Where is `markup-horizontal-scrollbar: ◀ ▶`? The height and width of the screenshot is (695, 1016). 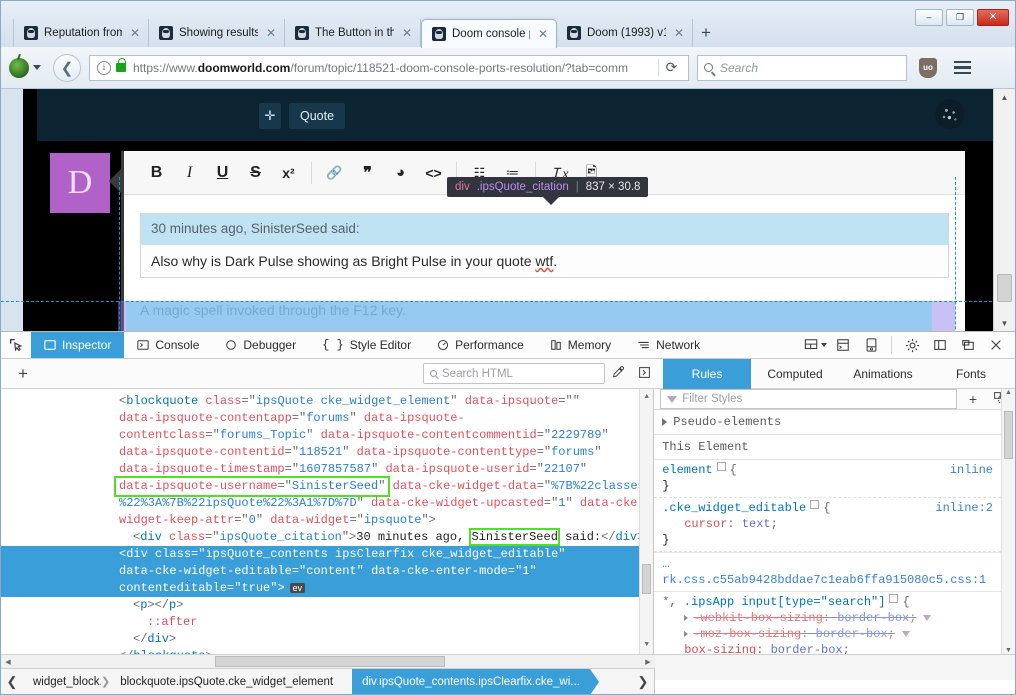 markup-horizontal-scrollbar: ◀ ▶ is located at coordinates (328, 661).